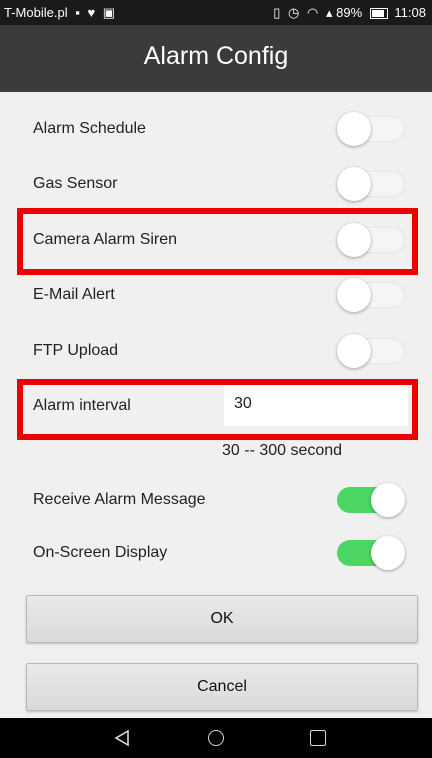 The image size is (432, 758). What do you see at coordinates (36, 12) in the screenshot?
I see `carrier-label: T-Mobile.pl` at bounding box center [36, 12].